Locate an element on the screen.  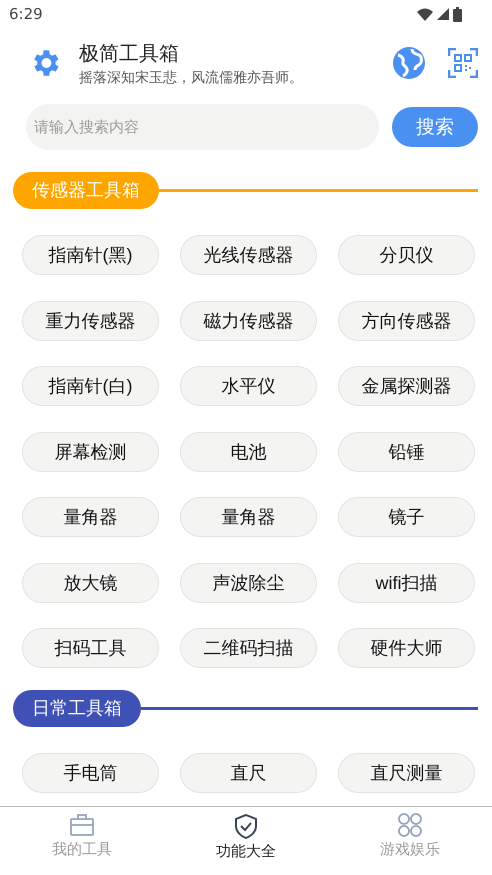
tool-button: 水平仪 is located at coordinates (248, 386).